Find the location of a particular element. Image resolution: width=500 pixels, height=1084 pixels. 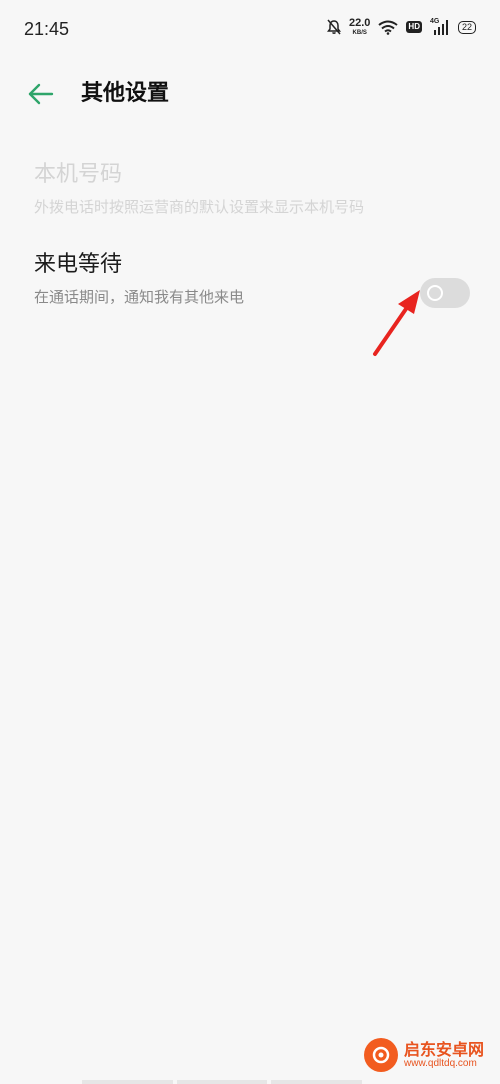

network-speed-unit: KB/S is located at coordinates (359, 33).